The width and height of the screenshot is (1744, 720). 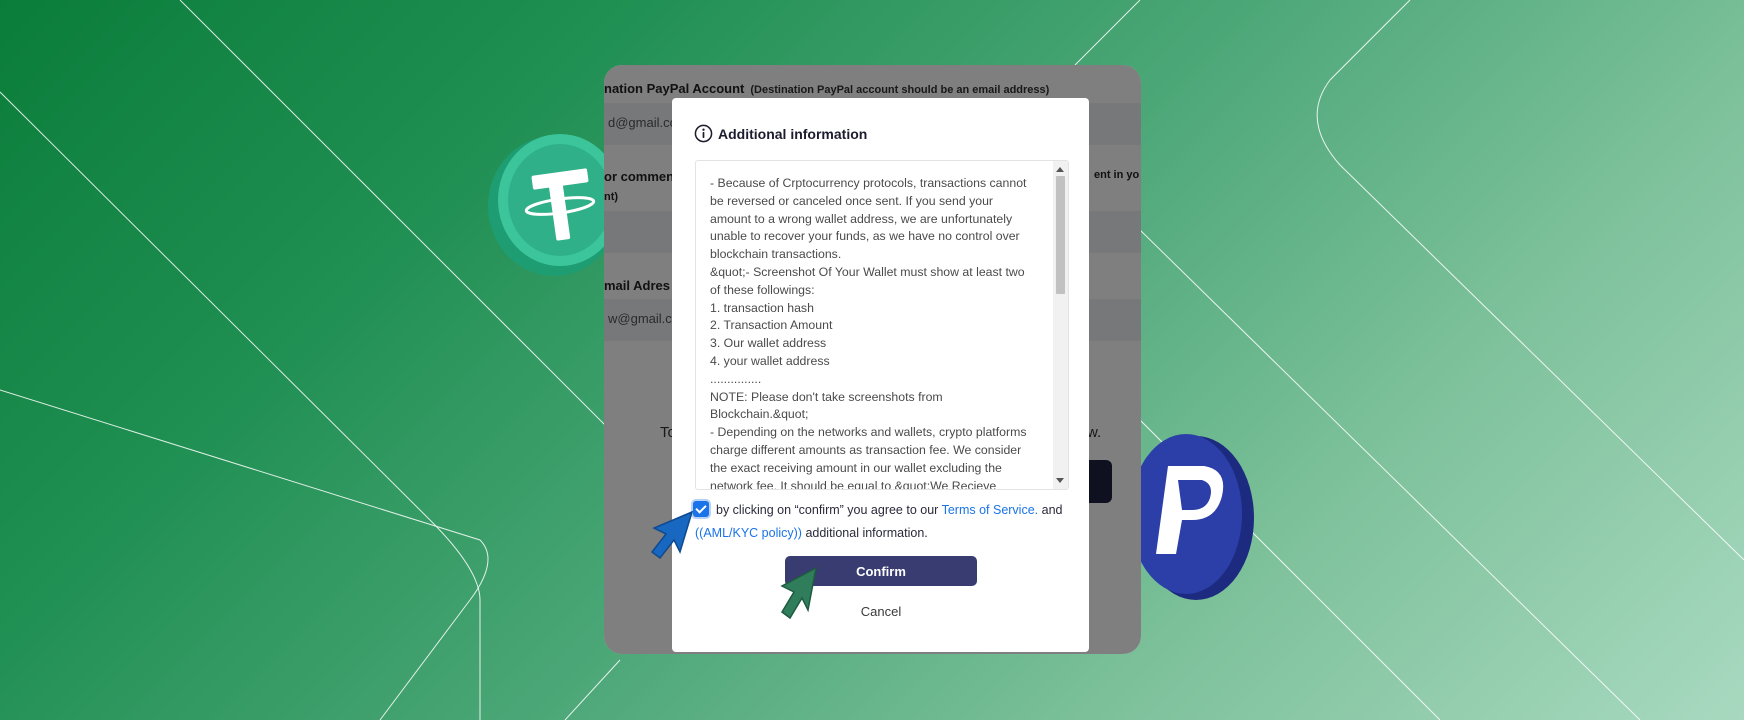 What do you see at coordinates (759, 414) in the screenshot?
I see `terms-line: Blockchain.&quot;` at bounding box center [759, 414].